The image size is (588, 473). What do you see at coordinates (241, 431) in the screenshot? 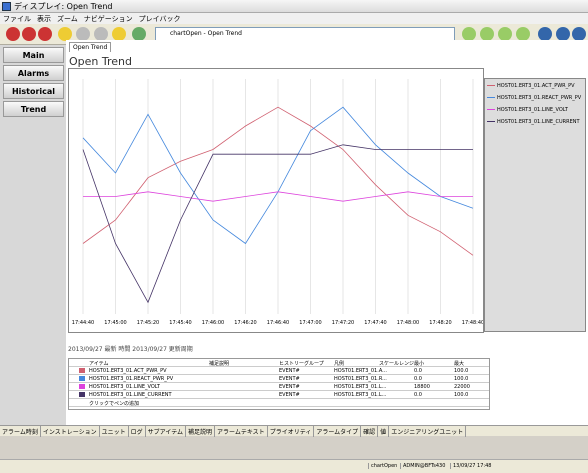
I see `column-tab-6: アラームテキスト` at bounding box center [241, 431].